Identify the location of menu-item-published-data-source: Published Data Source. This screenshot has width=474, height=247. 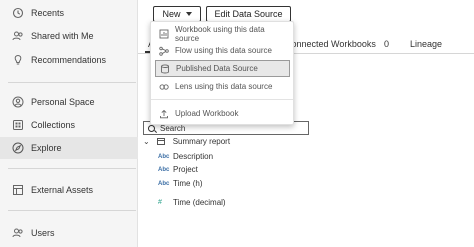
(222, 68).